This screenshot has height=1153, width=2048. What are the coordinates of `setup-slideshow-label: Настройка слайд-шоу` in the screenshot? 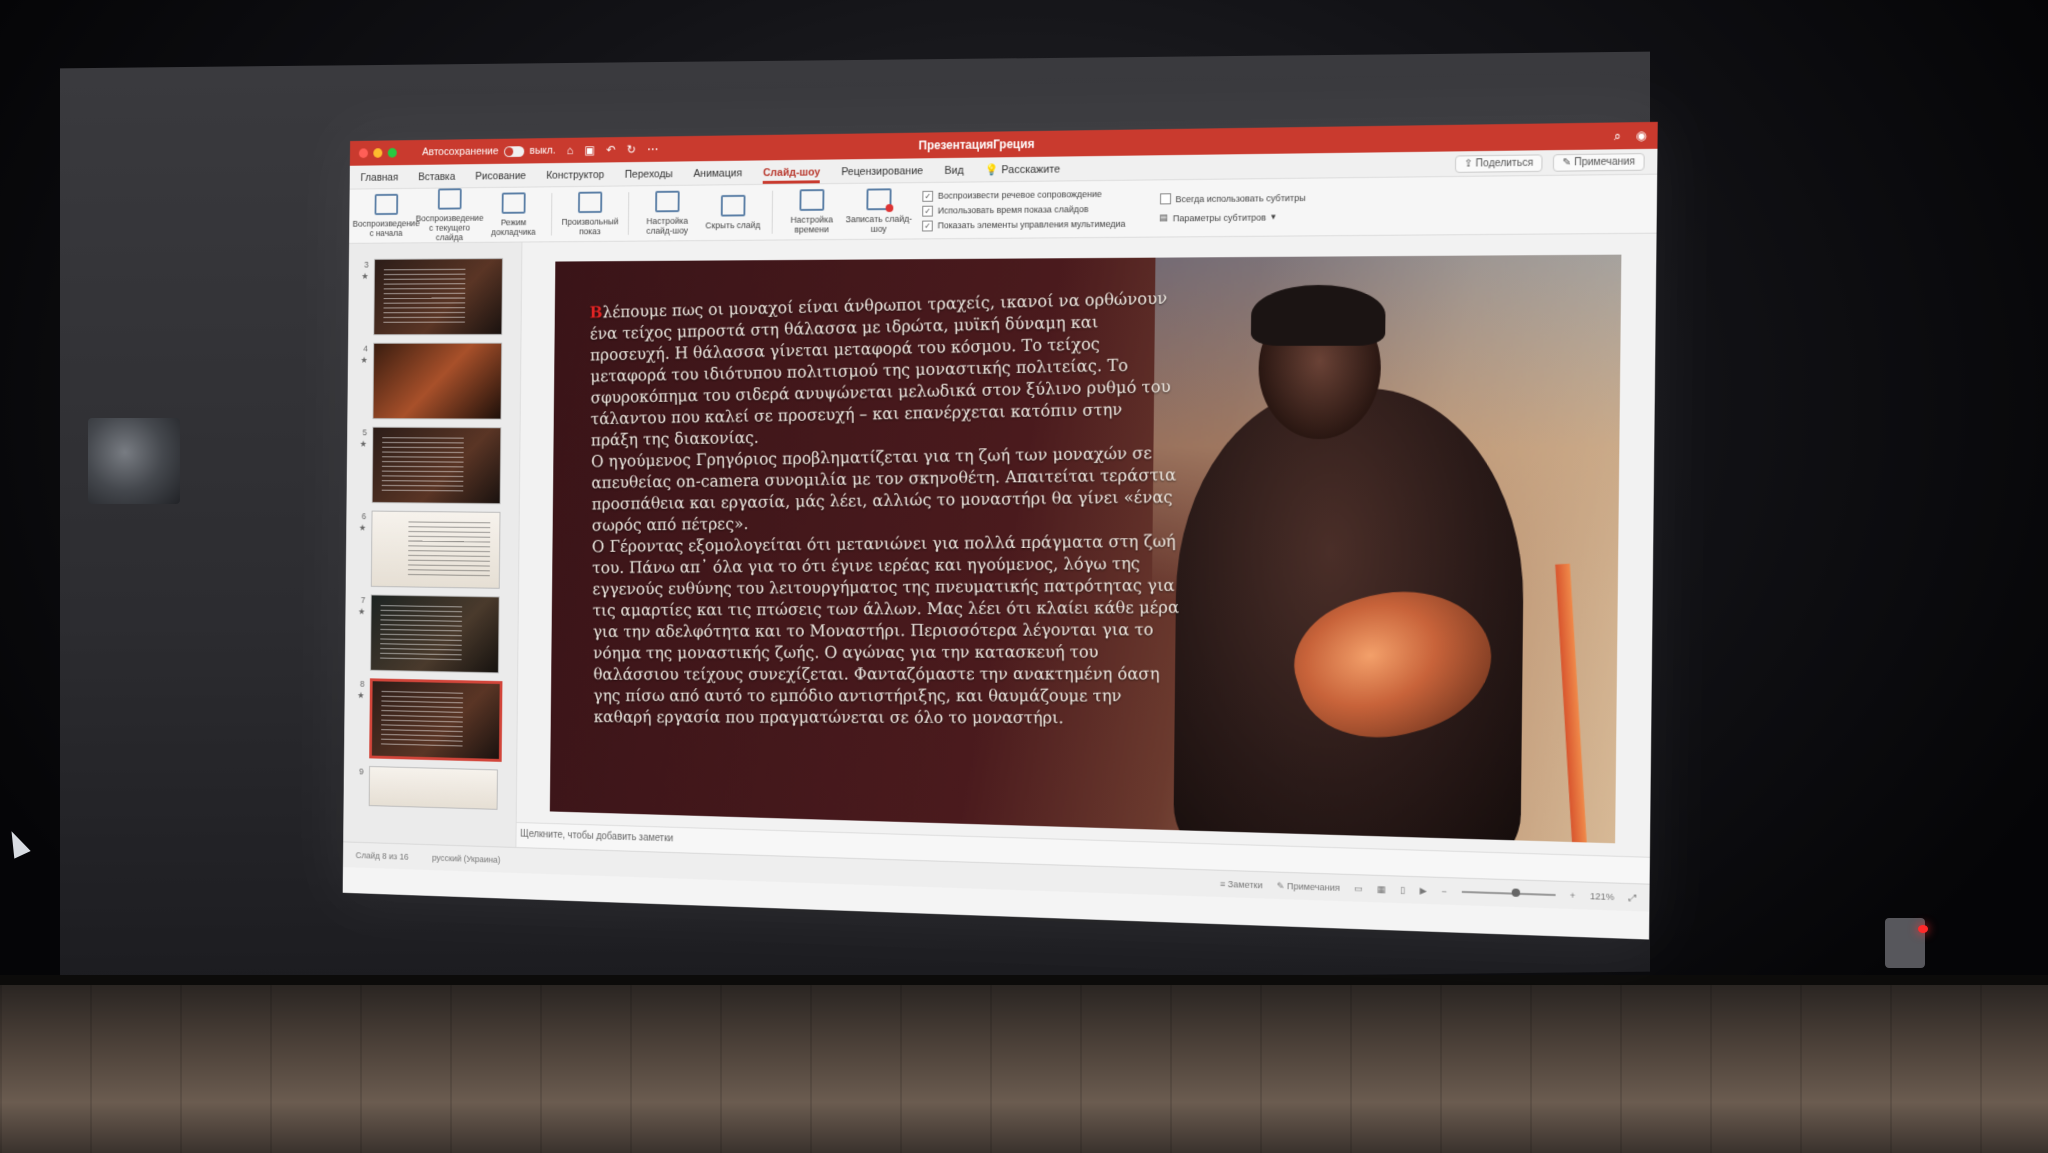 It's located at (667, 225).